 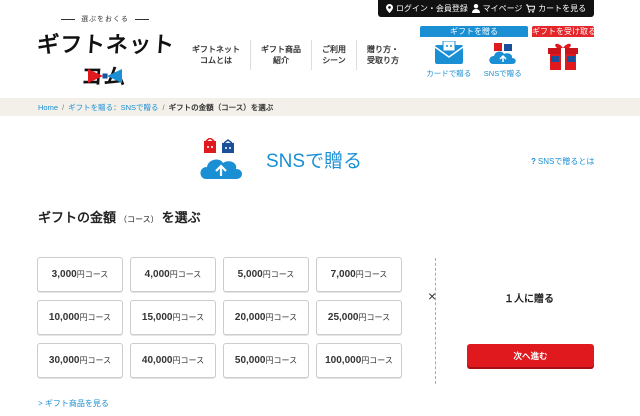 I want to click on give-by-sns-option: SNSで贈る, so click(x=503, y=60).